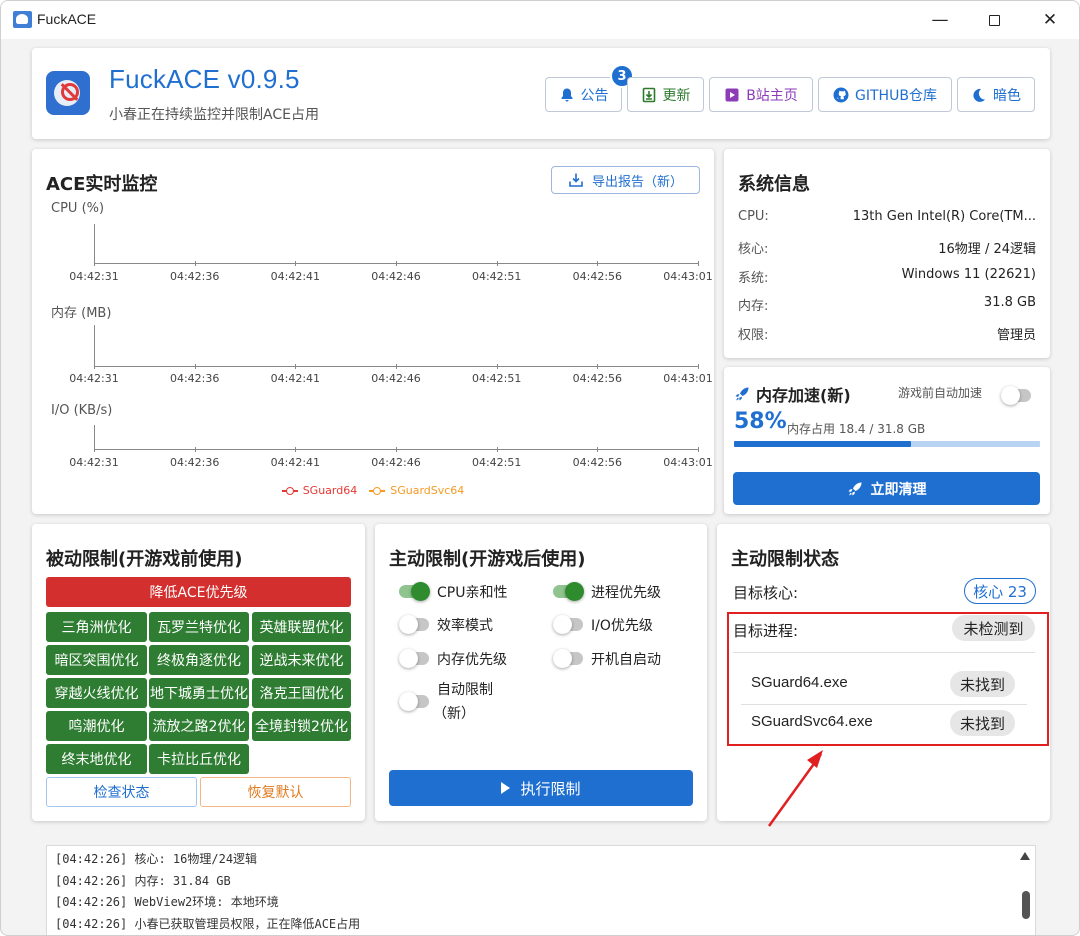  What do you see at coordinates (496, 276) in the screenshot?
I see `x-tick-label: 04:42:51` at bounding box center [496, 276].